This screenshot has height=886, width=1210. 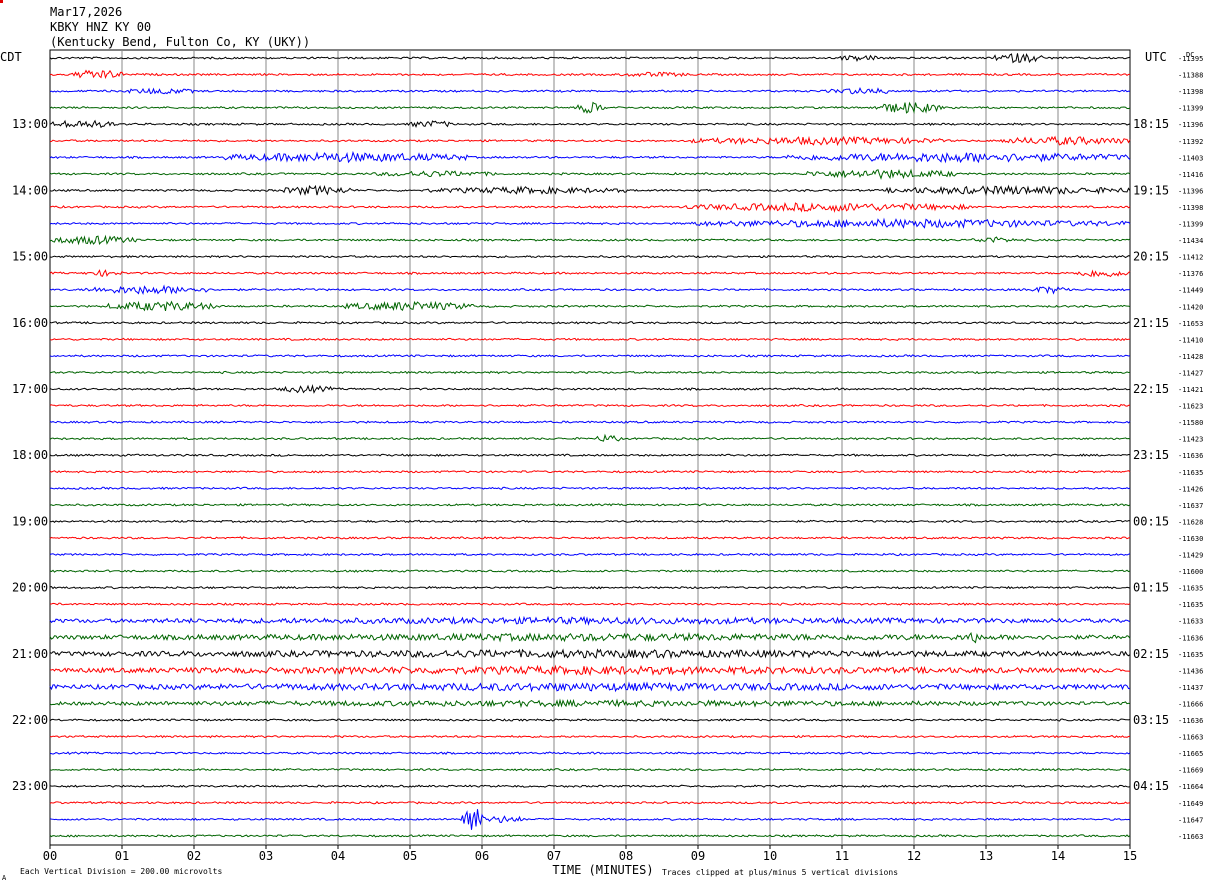 I want to click on left-hour-label: 15:00, so click(x=30, y=257).